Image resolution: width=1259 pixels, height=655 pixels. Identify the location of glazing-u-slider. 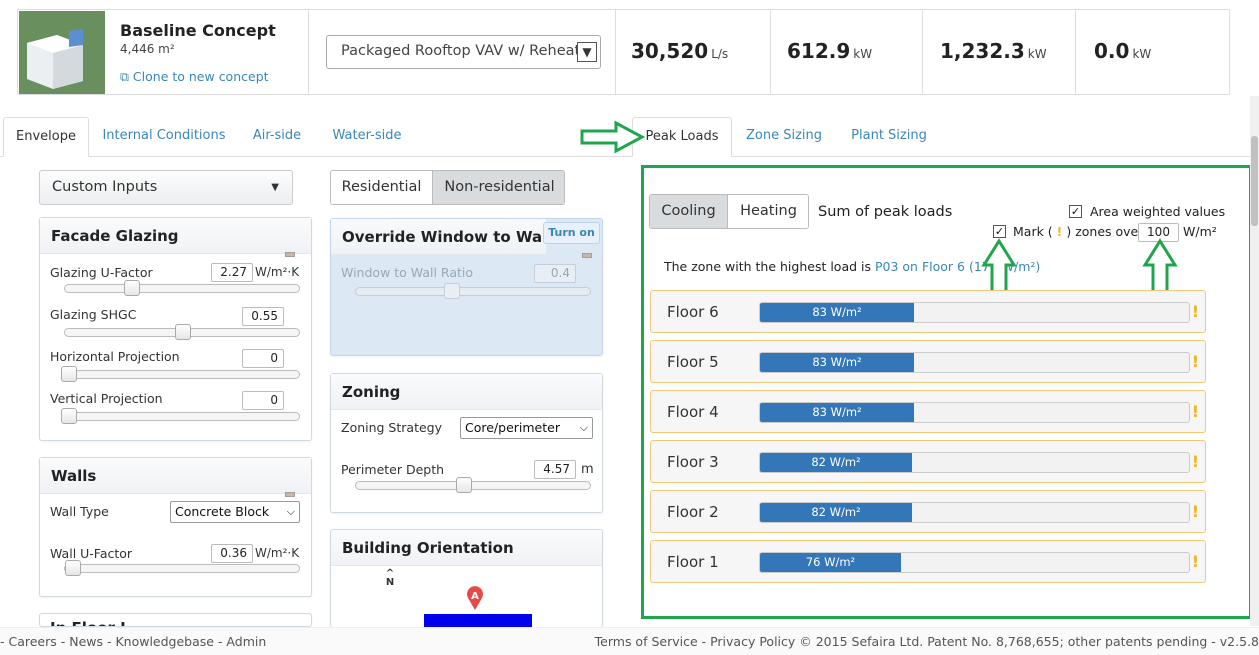
(182, 288).